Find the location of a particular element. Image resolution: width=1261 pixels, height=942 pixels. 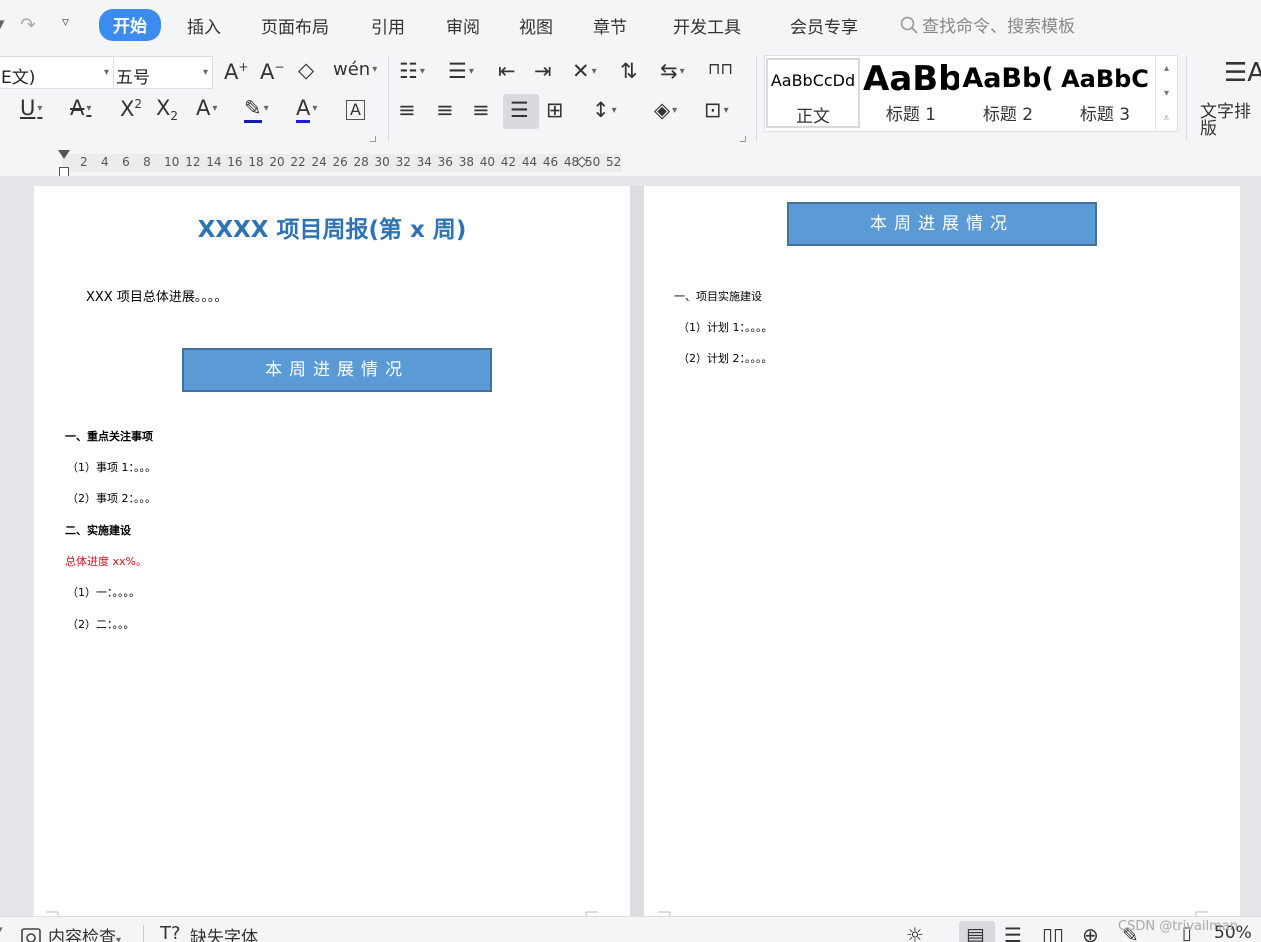

style-sample: AaBbCcDd is located at coordinates (813, 80).